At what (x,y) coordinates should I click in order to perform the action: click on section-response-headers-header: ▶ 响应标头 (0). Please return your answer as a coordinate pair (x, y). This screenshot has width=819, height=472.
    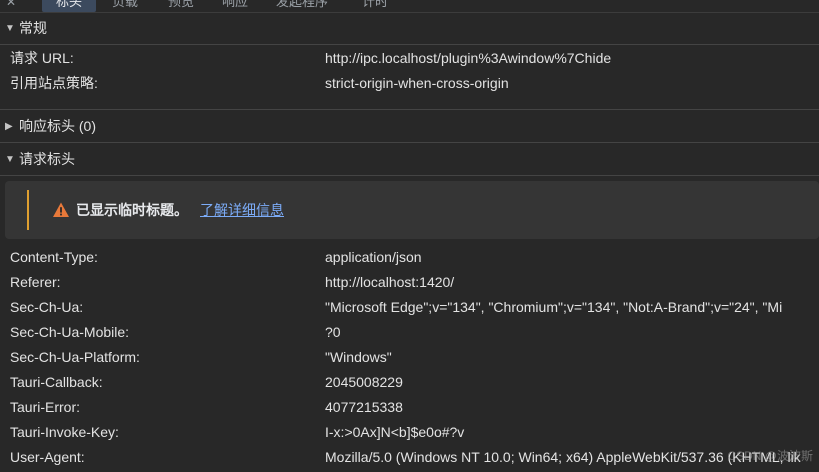
    Looking at the image, I should click on (409, 126).